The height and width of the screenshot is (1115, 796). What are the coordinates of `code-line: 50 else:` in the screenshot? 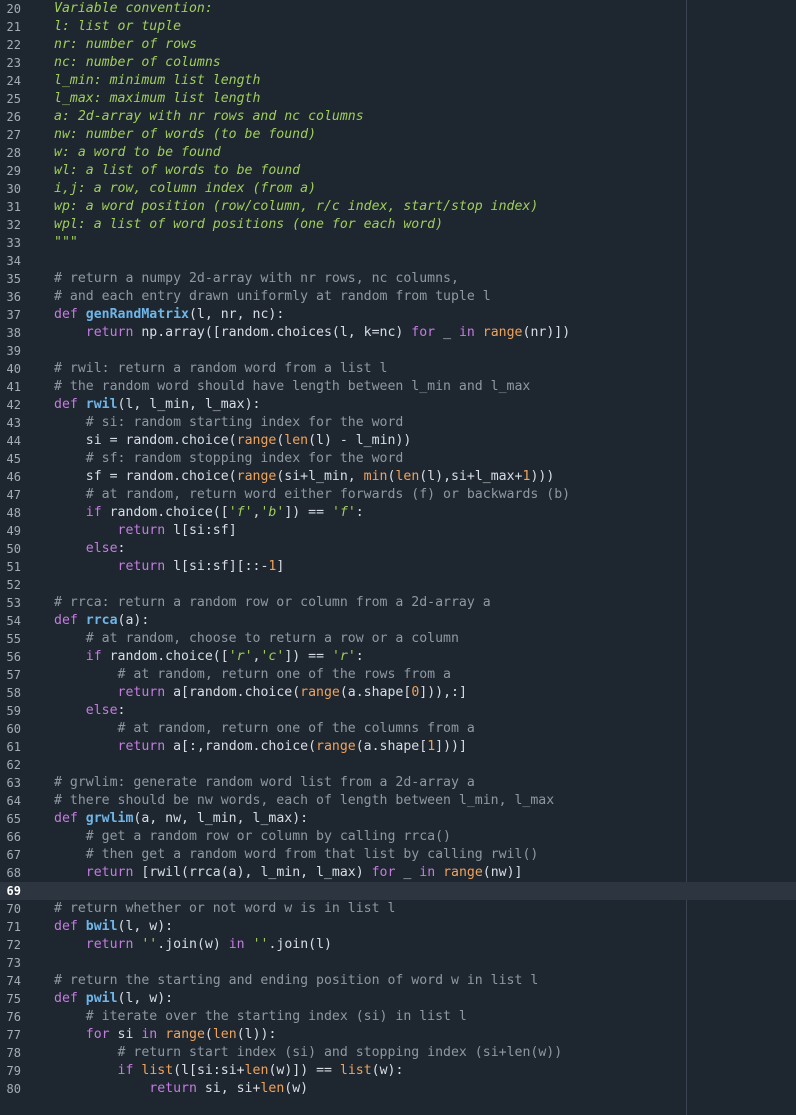 It's located at (398, 549).